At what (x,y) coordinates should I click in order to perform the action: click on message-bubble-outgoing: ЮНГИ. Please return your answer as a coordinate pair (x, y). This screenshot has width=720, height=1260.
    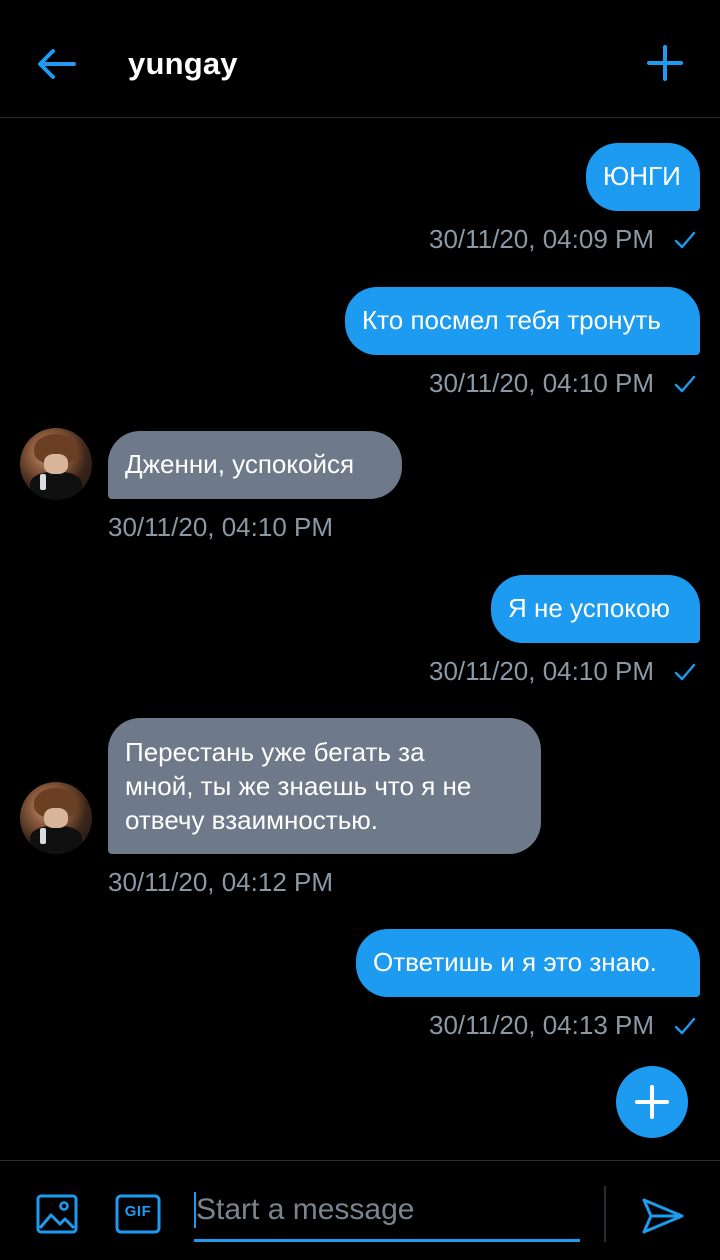
    Looking at the image, I should click on (643, 177).